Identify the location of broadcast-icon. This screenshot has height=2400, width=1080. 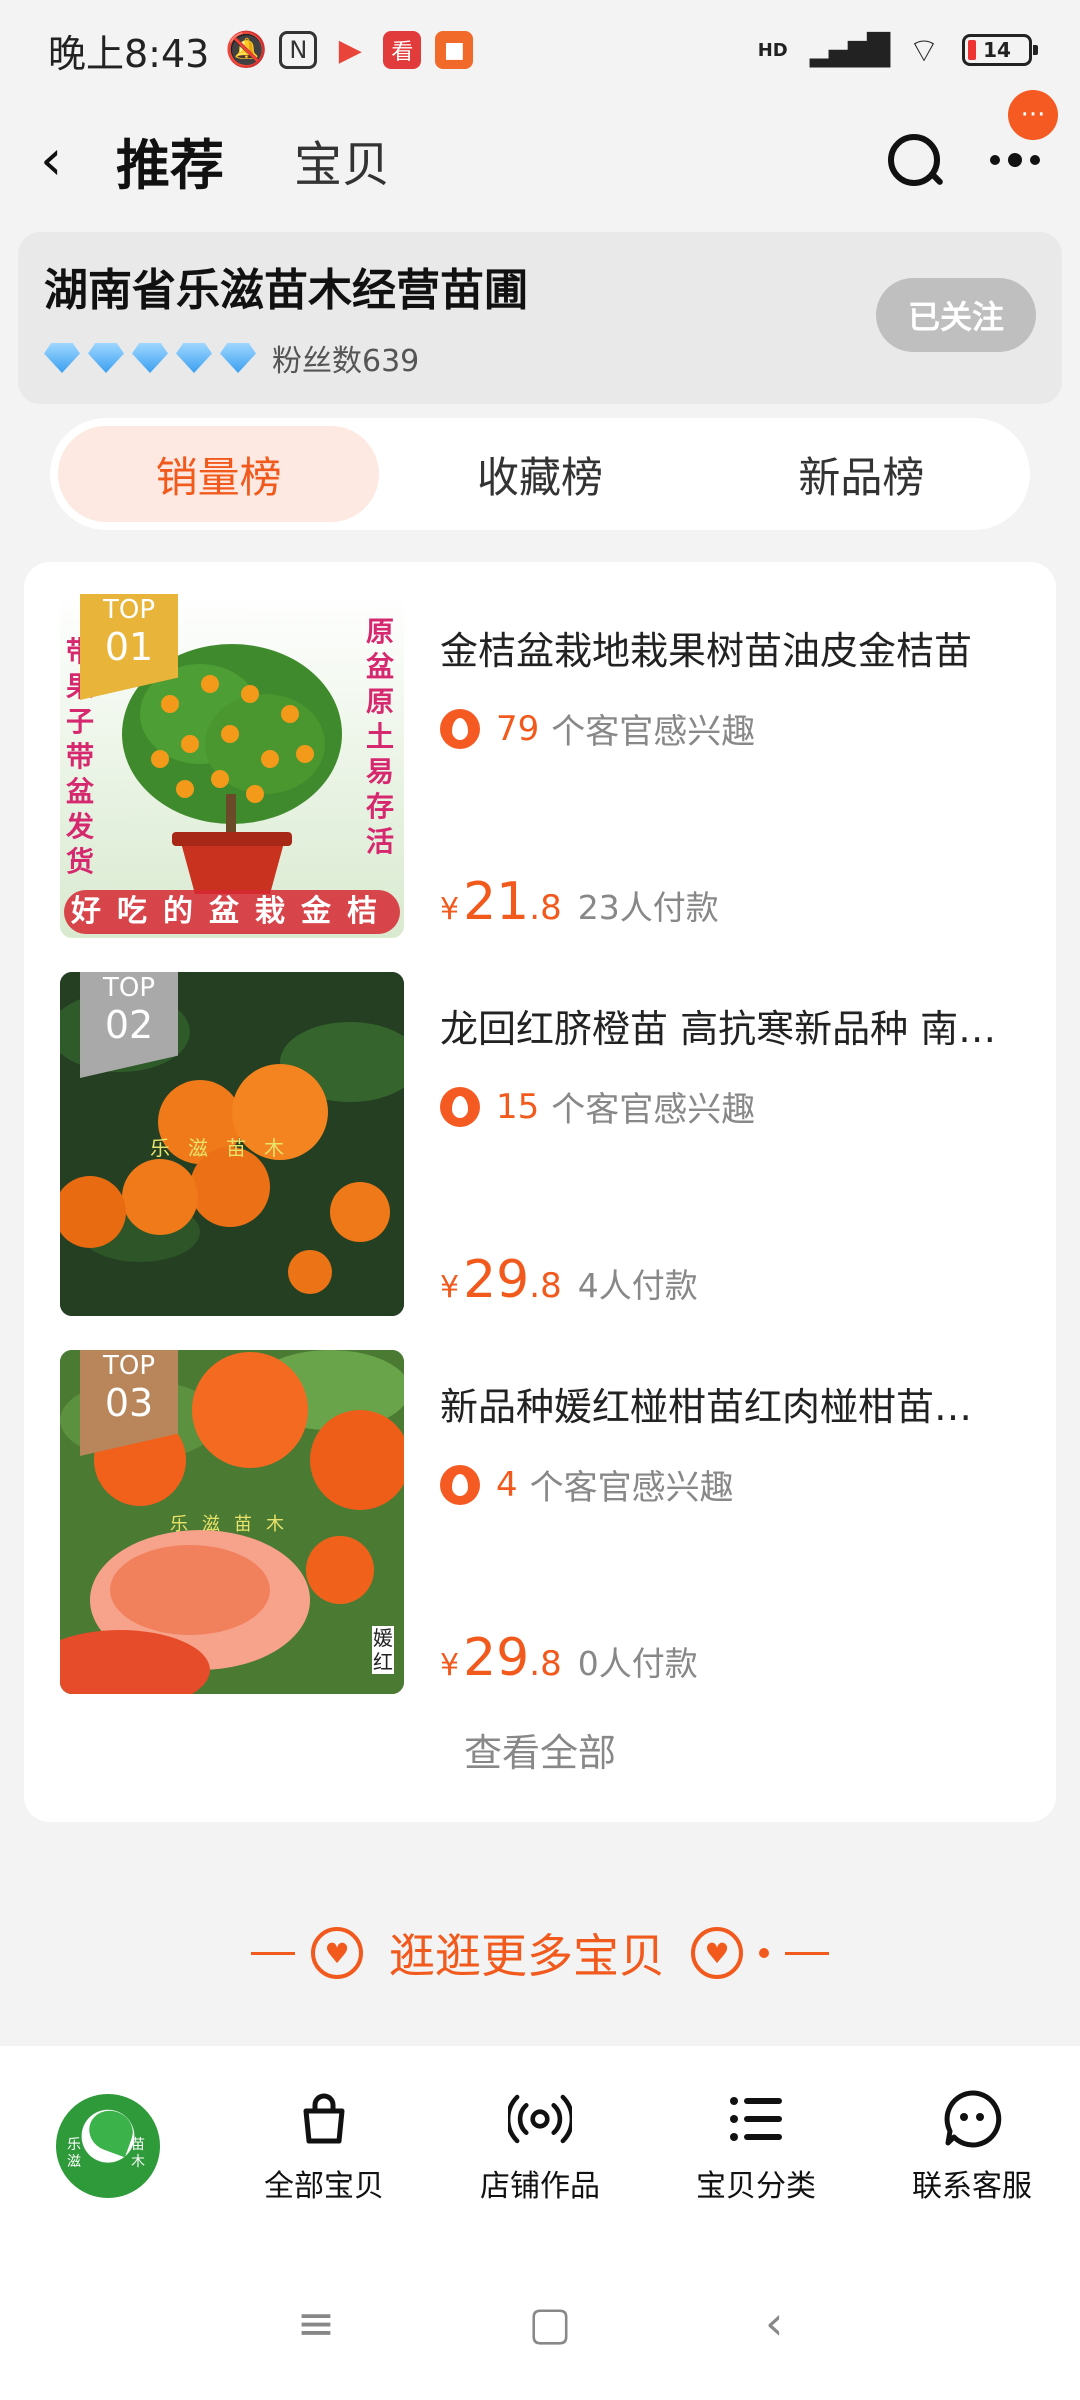
(540, 2119).